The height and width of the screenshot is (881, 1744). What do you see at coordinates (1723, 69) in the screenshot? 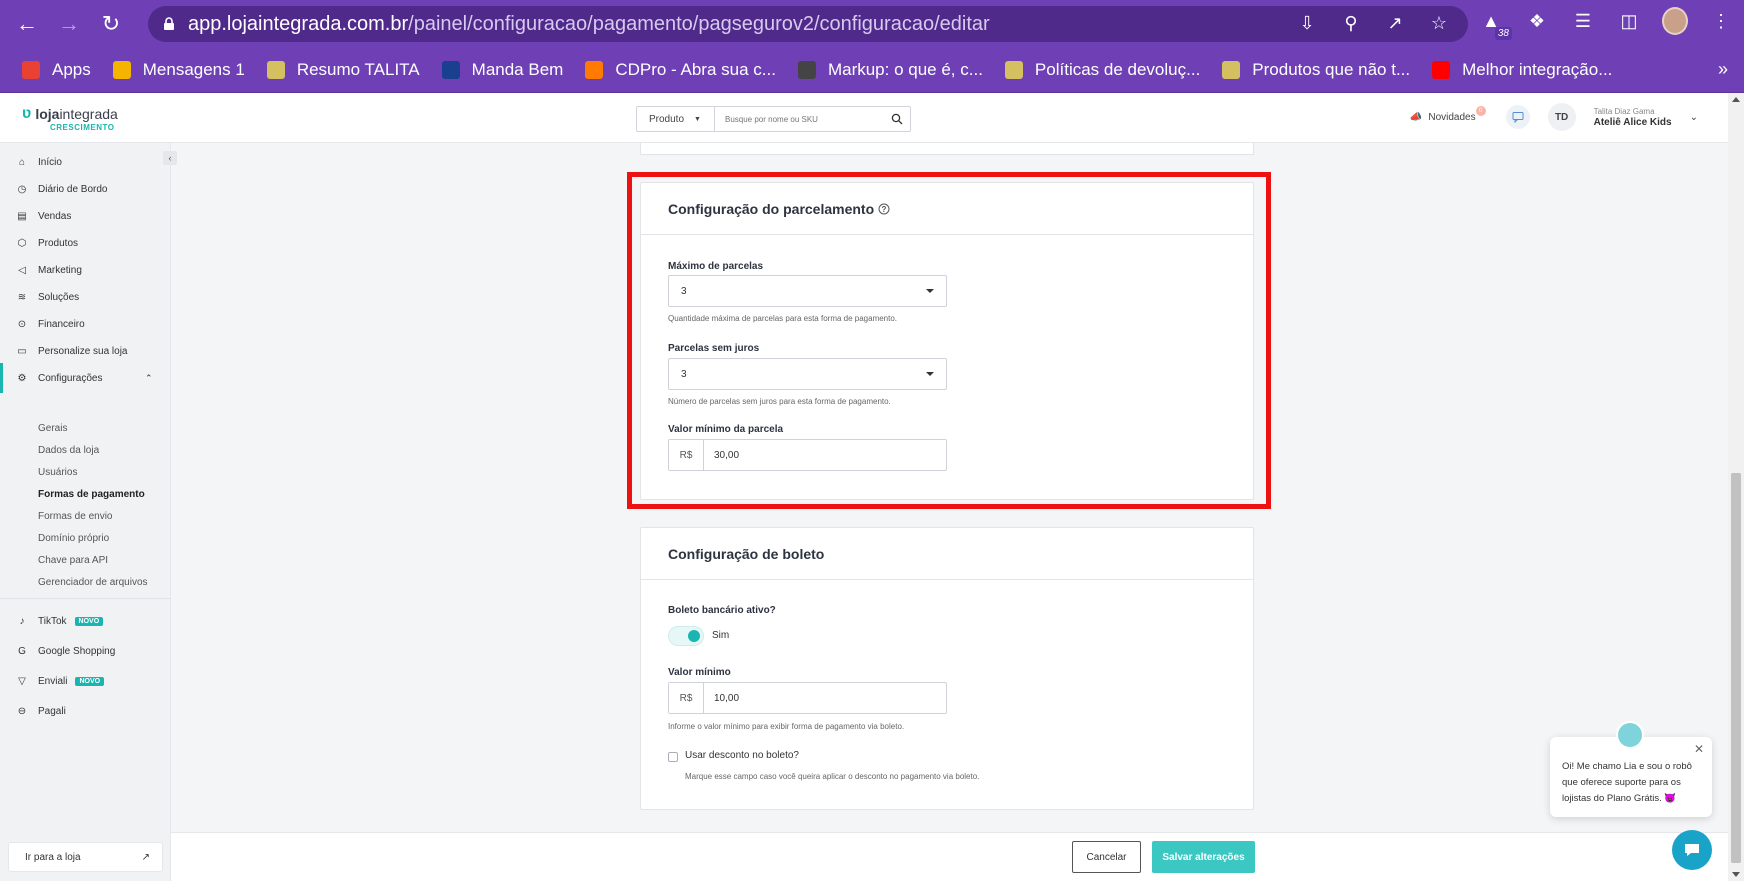
I see `more-bookmarks-icon: »` at bounding box center [1723, 69].